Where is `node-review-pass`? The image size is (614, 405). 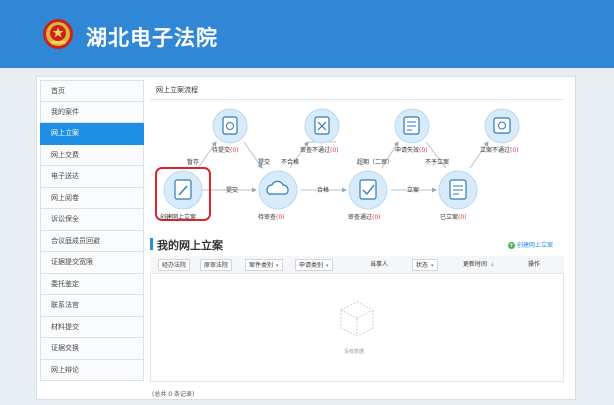 node-review-pass is located at coordinates (368, 190).